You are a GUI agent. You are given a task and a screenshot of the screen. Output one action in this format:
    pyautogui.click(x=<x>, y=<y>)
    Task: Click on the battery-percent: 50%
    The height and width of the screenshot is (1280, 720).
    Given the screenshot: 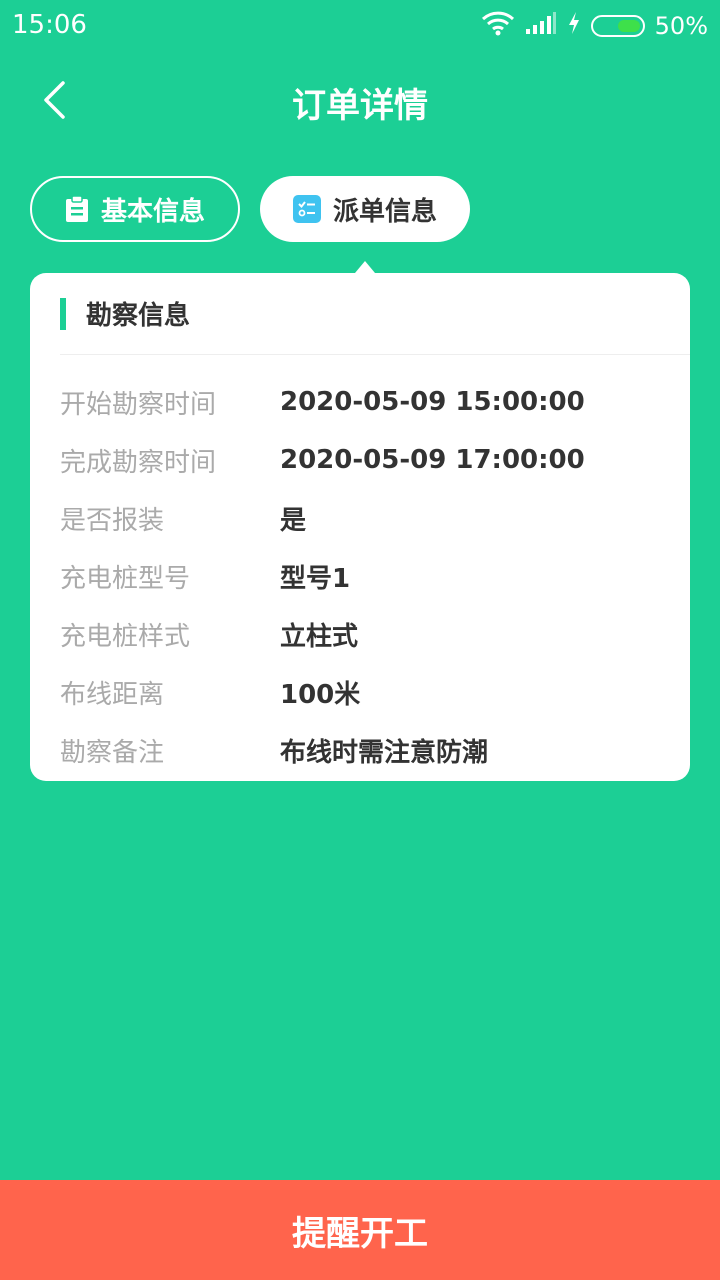 What is the action you would take?
    pyautogui.click(x=681, y=26)
    